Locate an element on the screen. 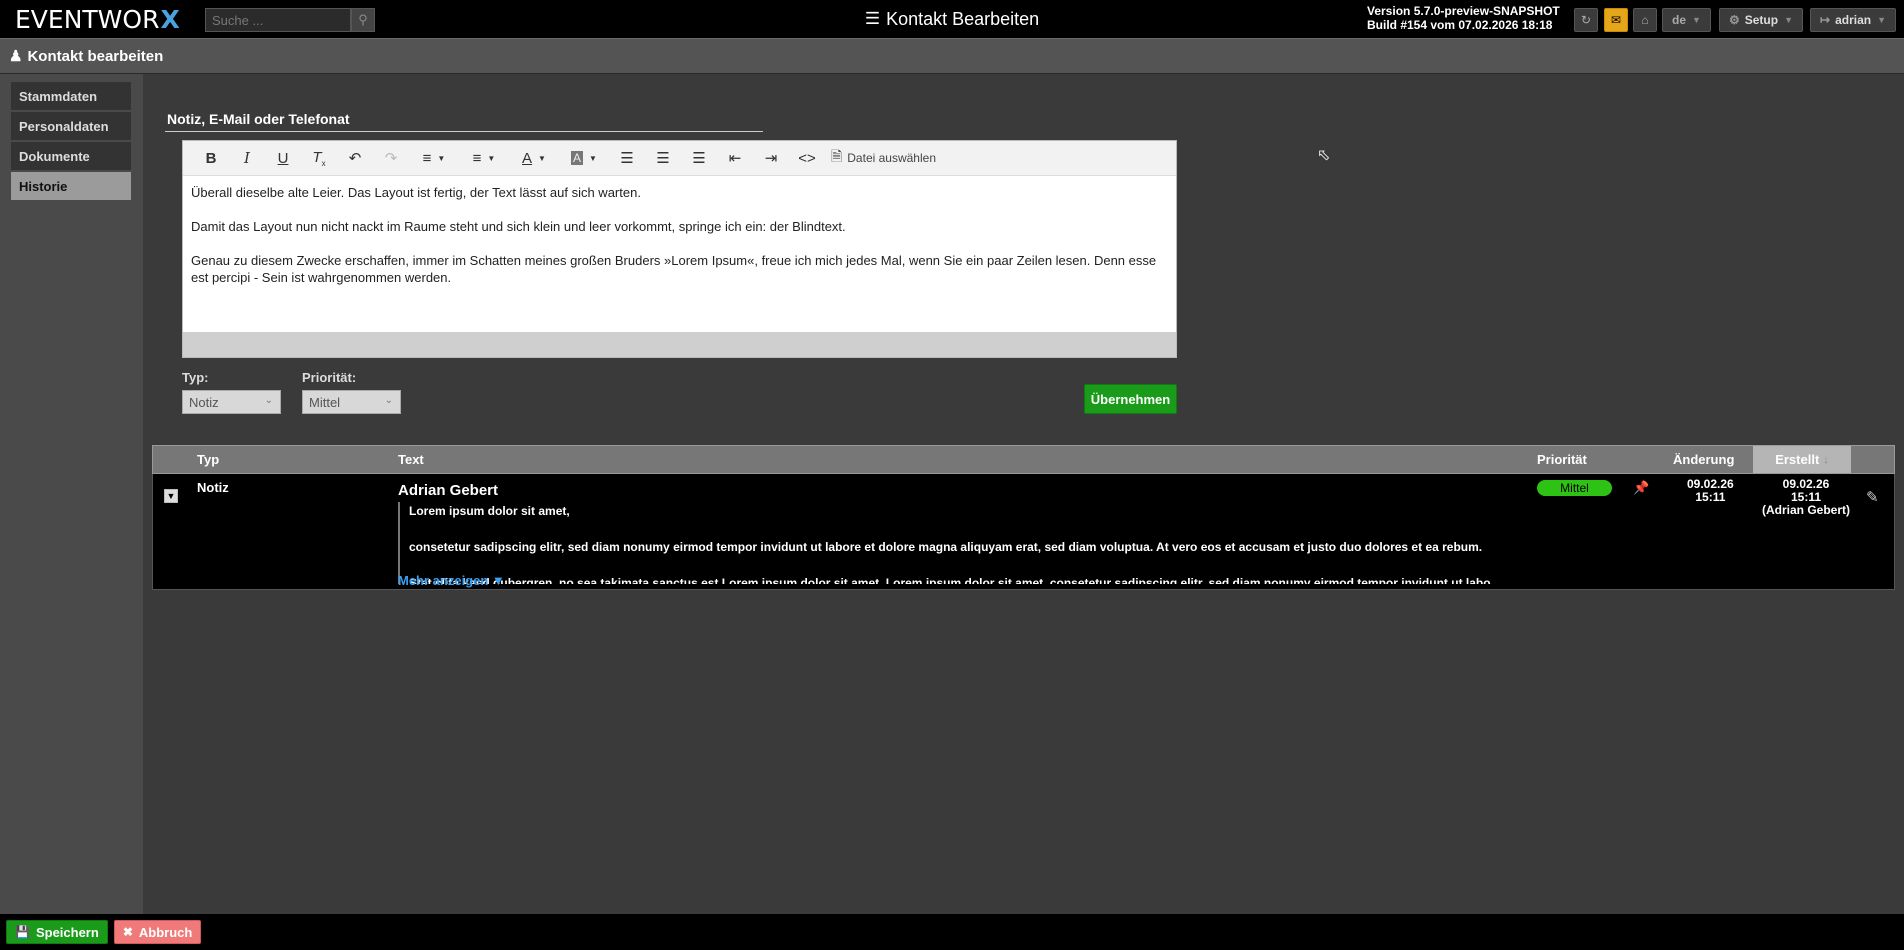 The width and height of the screenshot is (1904, 950). column-header-text: Text is located at coordinates (411, 459).